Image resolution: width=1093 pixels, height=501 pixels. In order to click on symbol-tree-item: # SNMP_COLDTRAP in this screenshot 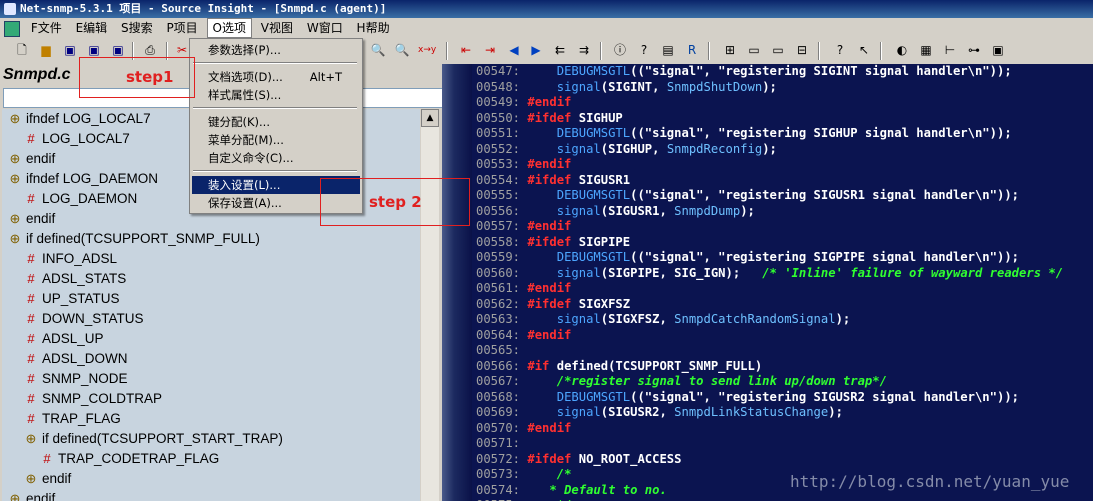, I will do `click(93, 399)`.